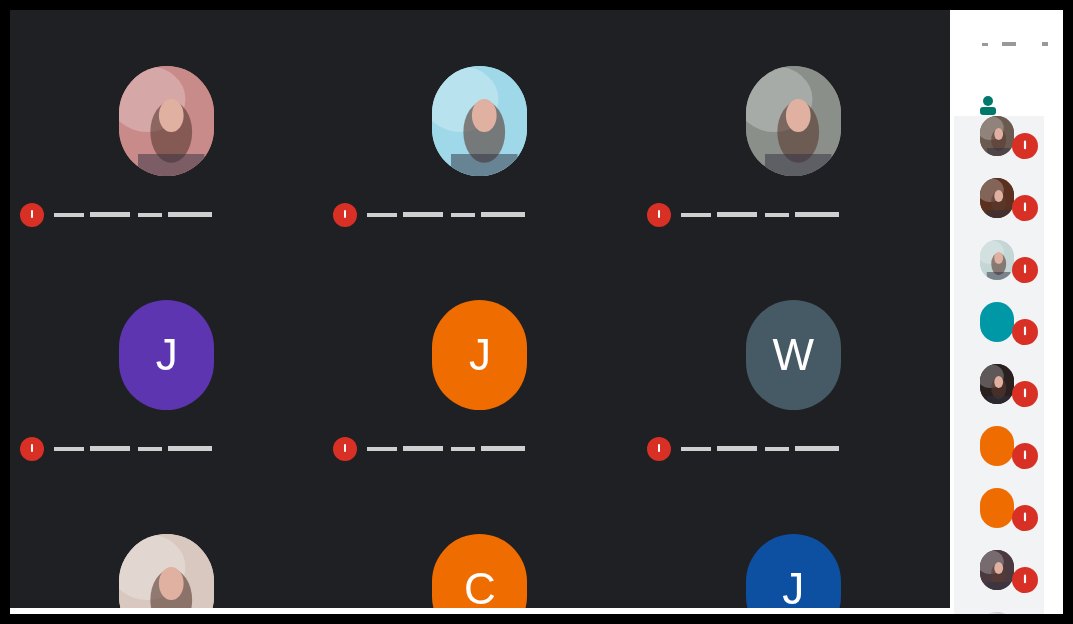  What do you see at coordinates (988, 105) in the screenshot?
I see `person-icon` at bounding box center [988, 105].